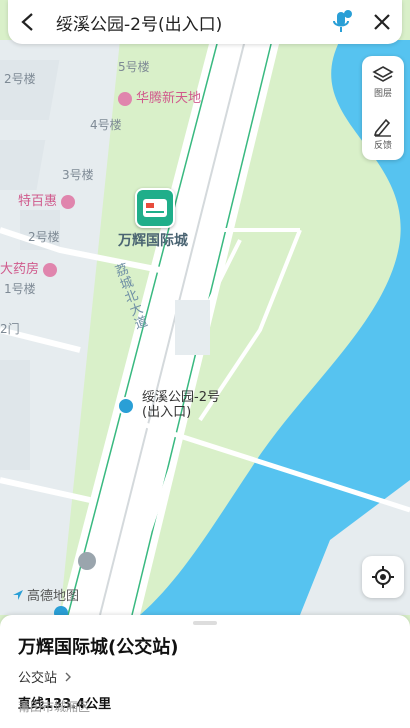 This screenshot has height=728, width=410. Describe the element at coordinates (126, 406) in the screenshot. I see `walk-icon` at that location.